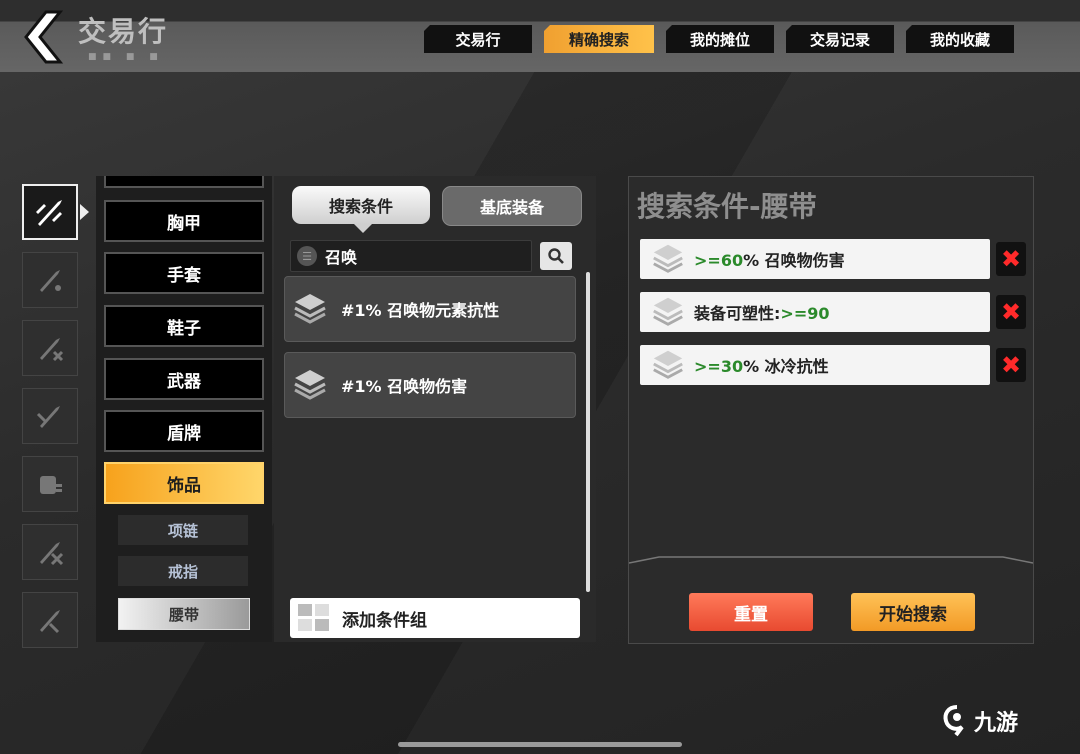 Image resolution: width=1080 pixels, height=754 pixels. Describe the element at coordinates (84, 212) in the screenshot. I see `selection-arrow-icon` at that location.